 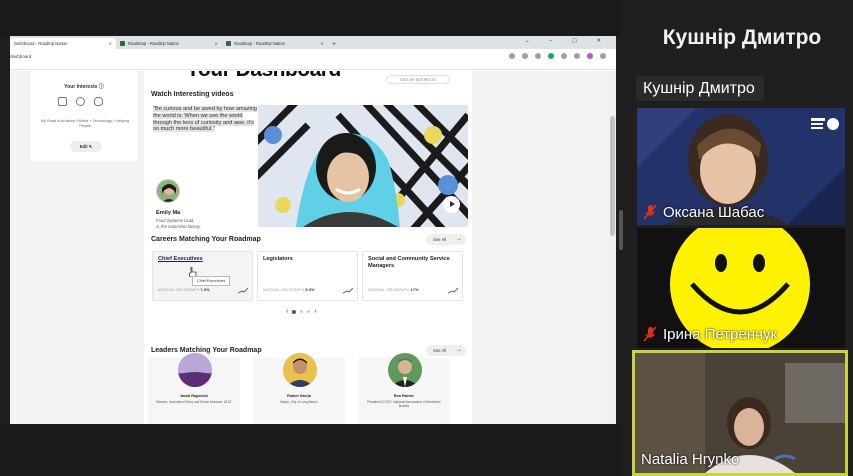 What do you see at coordinates (612, 247) in the screenshot?
I see `scrollbar` at bounding box center [612, 247].